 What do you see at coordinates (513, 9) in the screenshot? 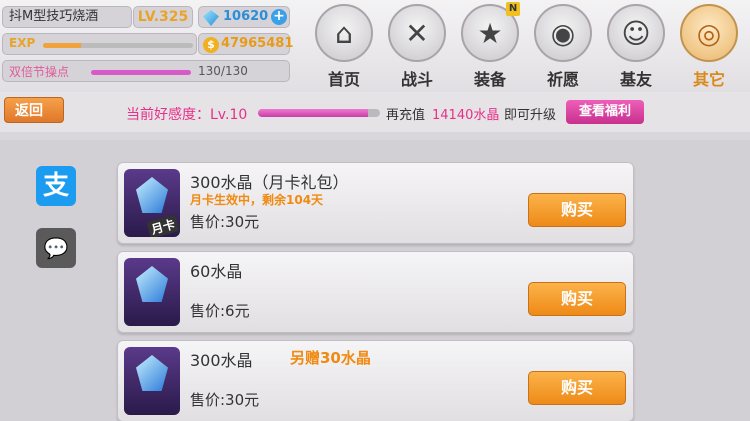
I see `new-badge: N` at bounding box center [513, 9].